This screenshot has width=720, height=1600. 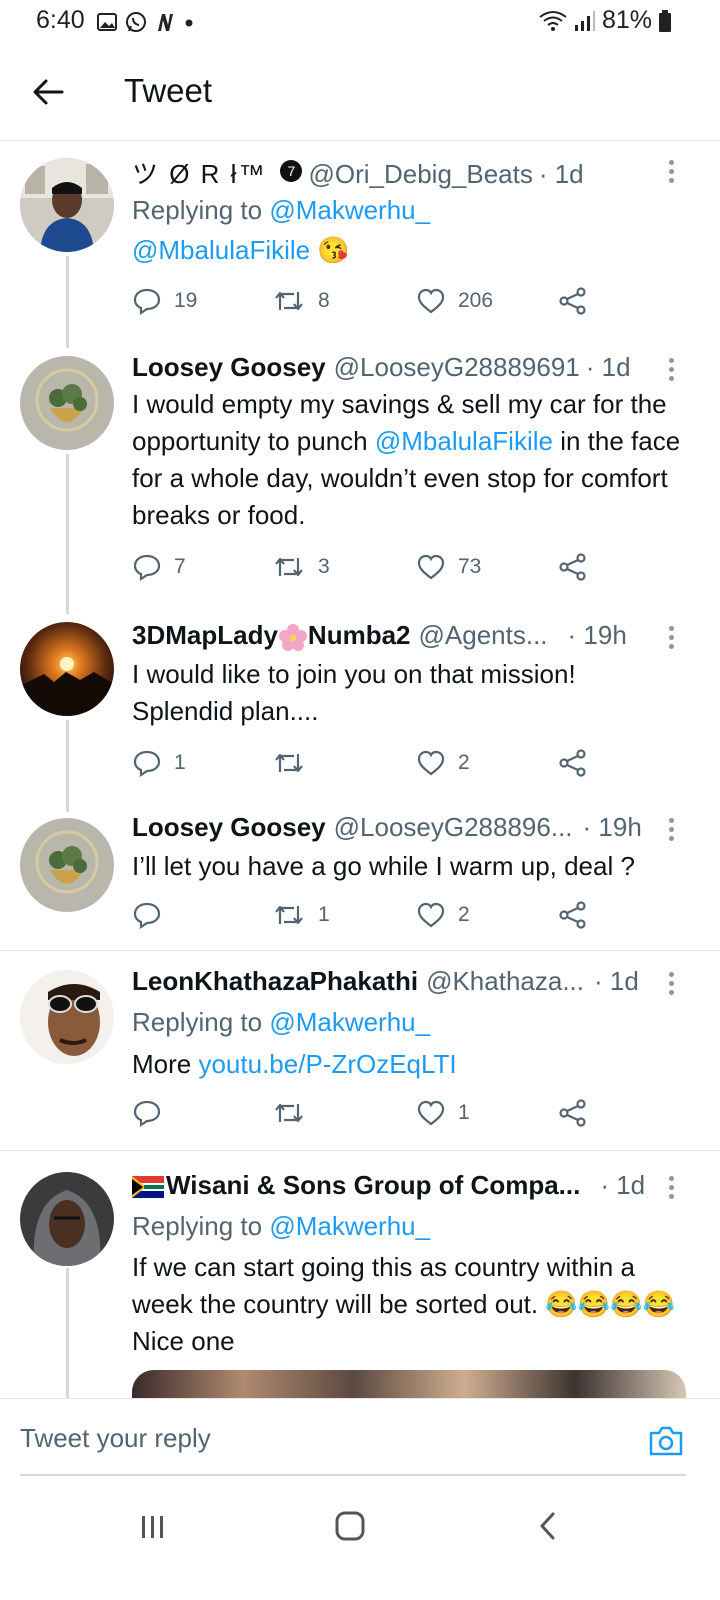 I want to click on handle: @LooseyG28889691, so click(x=457, y=367).